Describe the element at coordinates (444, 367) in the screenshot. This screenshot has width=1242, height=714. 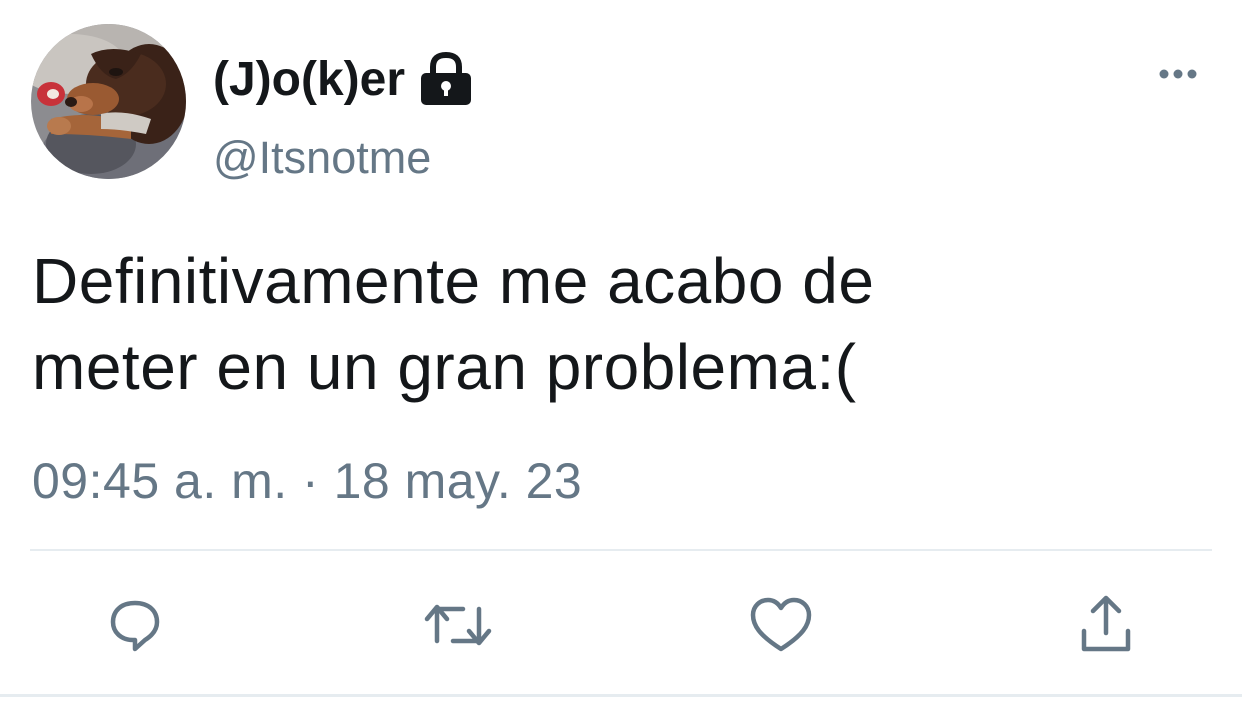
I see `tweet-text-line-2: meter en un gran problema:(` at that location.